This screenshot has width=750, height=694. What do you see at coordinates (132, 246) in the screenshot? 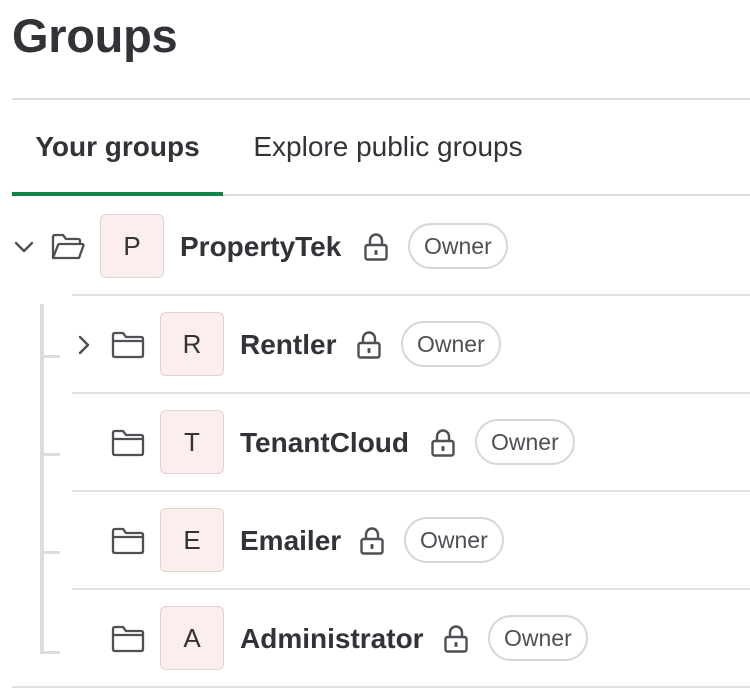
I see `avatar: P` at bounding box center [132, 246].